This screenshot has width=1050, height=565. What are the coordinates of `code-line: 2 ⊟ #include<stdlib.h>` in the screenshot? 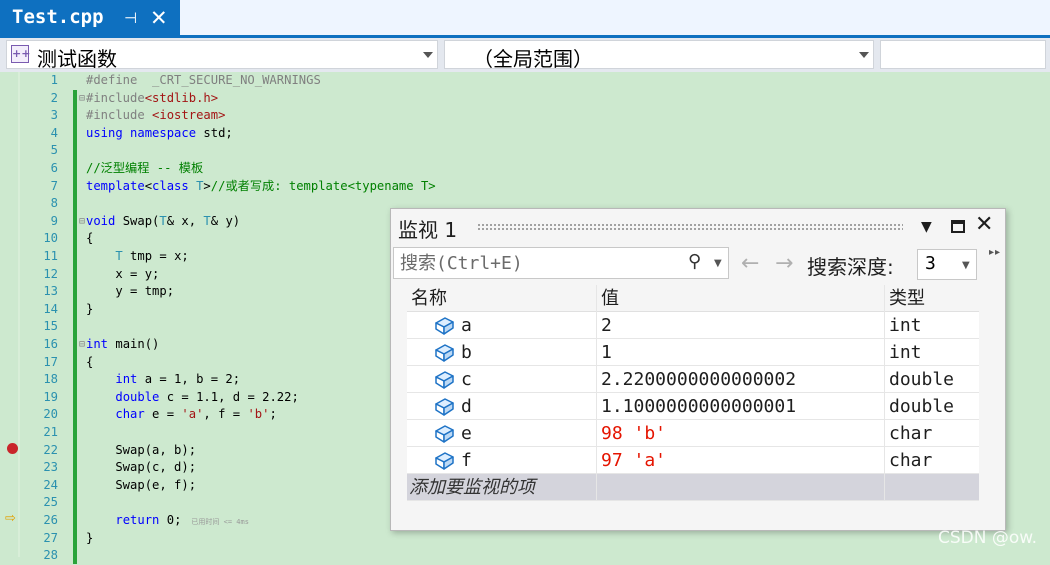 It's located at (525, 99).